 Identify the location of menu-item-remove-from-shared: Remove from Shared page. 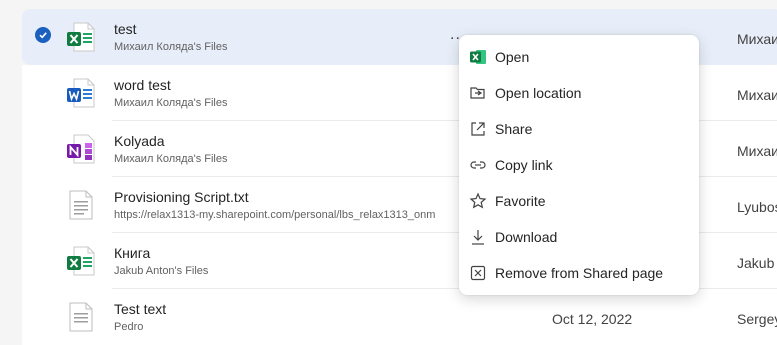
(579, 273).